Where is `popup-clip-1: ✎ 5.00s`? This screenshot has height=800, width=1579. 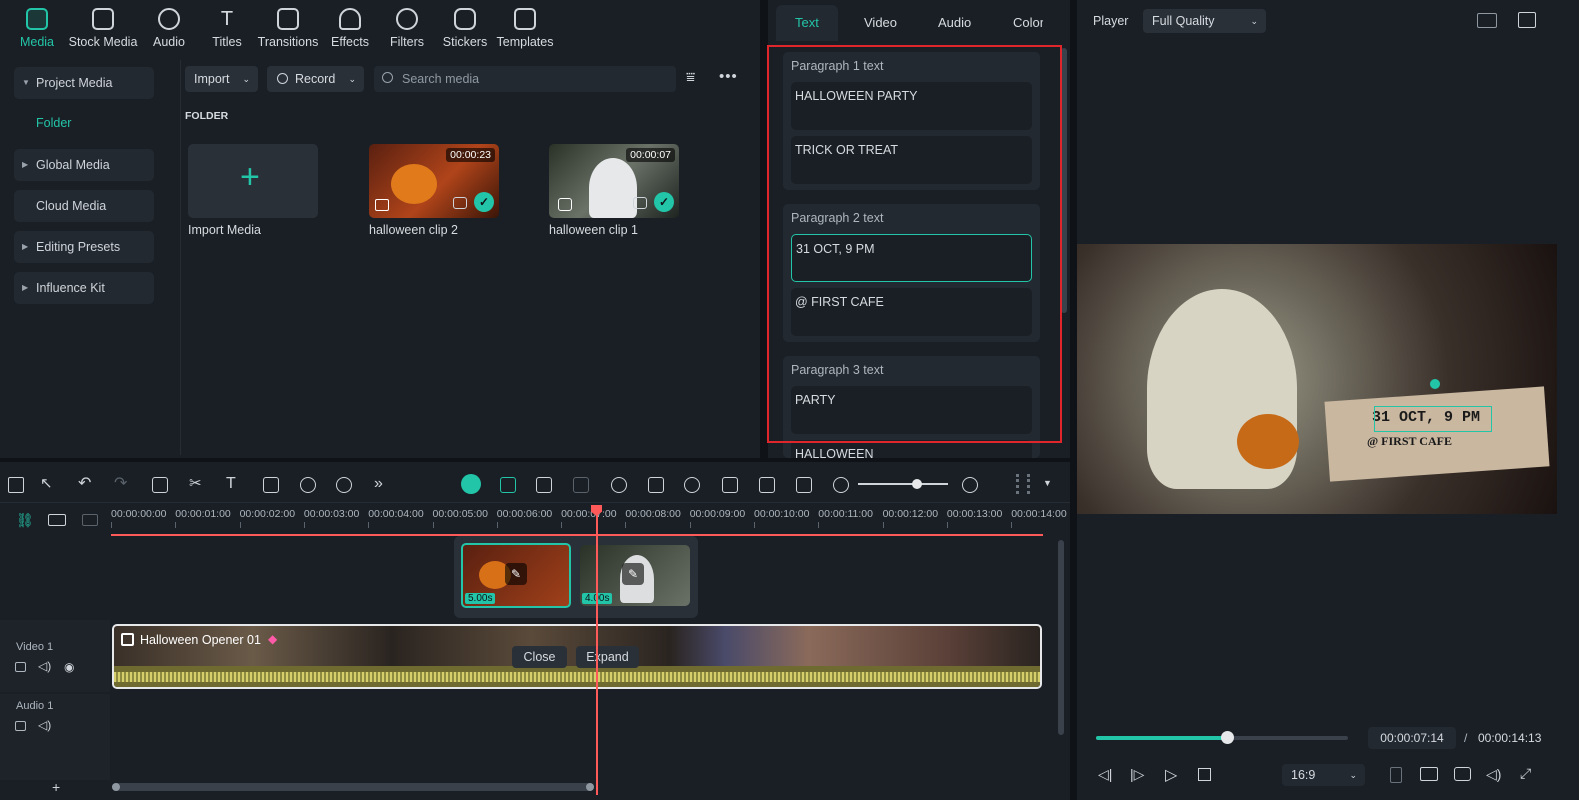 popup-clip-1: ✎ 5.00s is located at coordinates (516, 575).